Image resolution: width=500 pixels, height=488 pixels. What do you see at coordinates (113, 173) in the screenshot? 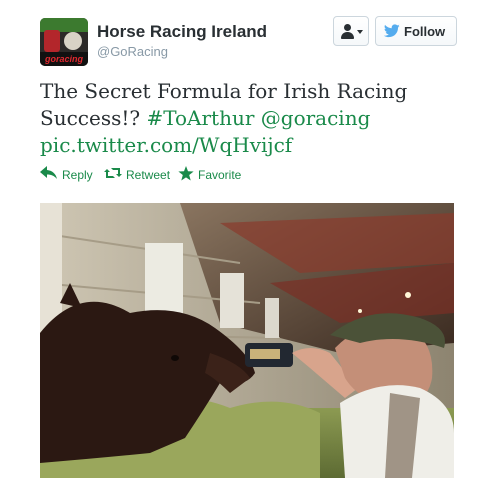
I see `retweet-icon` at bounding box center [113, 173].